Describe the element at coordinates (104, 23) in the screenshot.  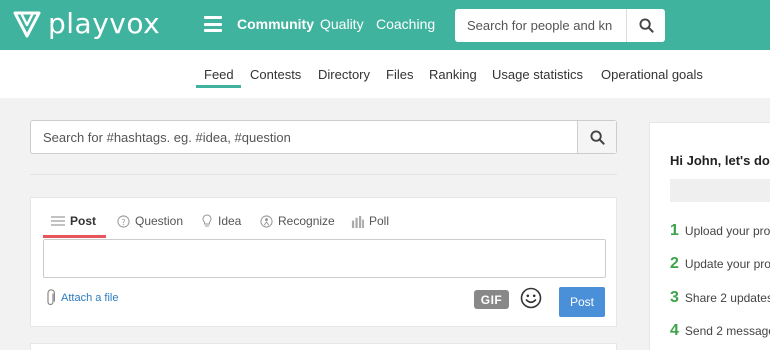
I see `brand-name: playvox` at that location.